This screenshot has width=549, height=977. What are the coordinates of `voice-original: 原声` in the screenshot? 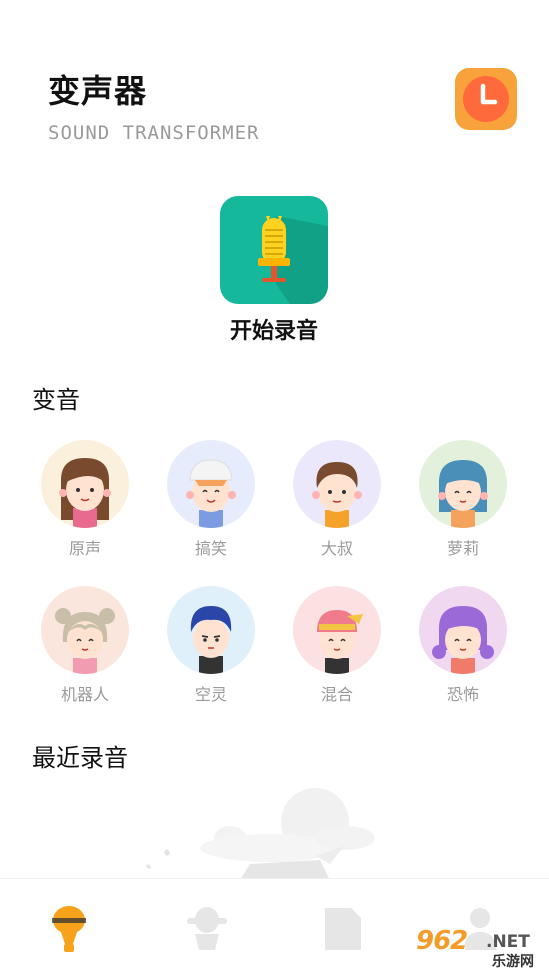 It's located at (85, 499).